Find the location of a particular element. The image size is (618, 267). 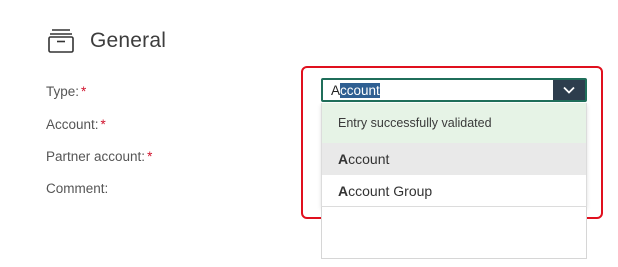

type-selected-text: ccount is located at coordinates (360, 90).